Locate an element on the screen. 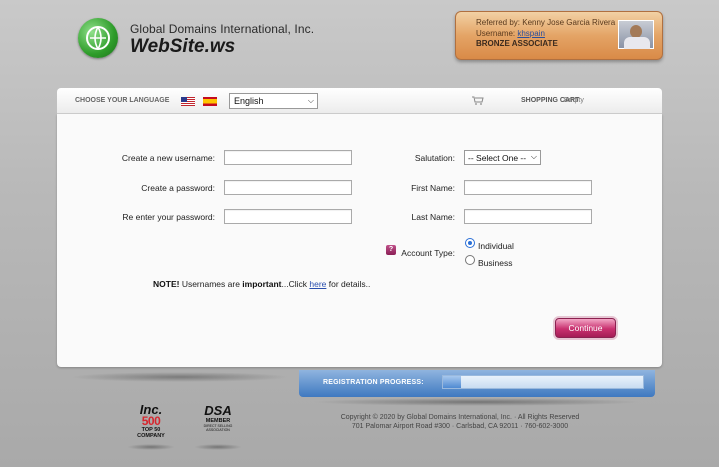  registration-progress: REGISTRATION PROGRESS: is located at coordinates (477, 383).